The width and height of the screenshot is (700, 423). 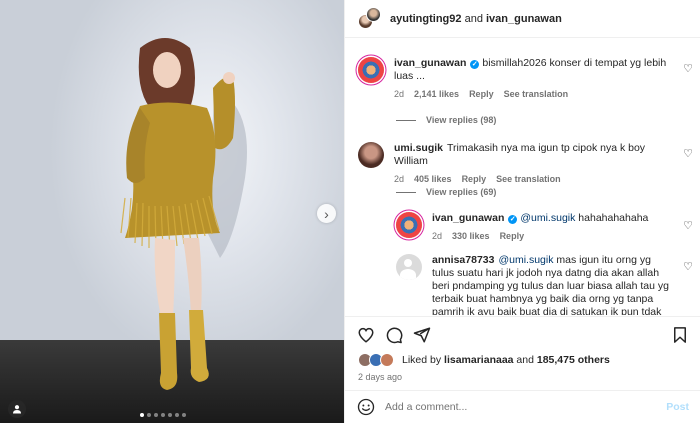 What do you see at coordinates (677, 407) in the screenshot?
I see `post-comment-button: Post` at bounding box center [677, 407].